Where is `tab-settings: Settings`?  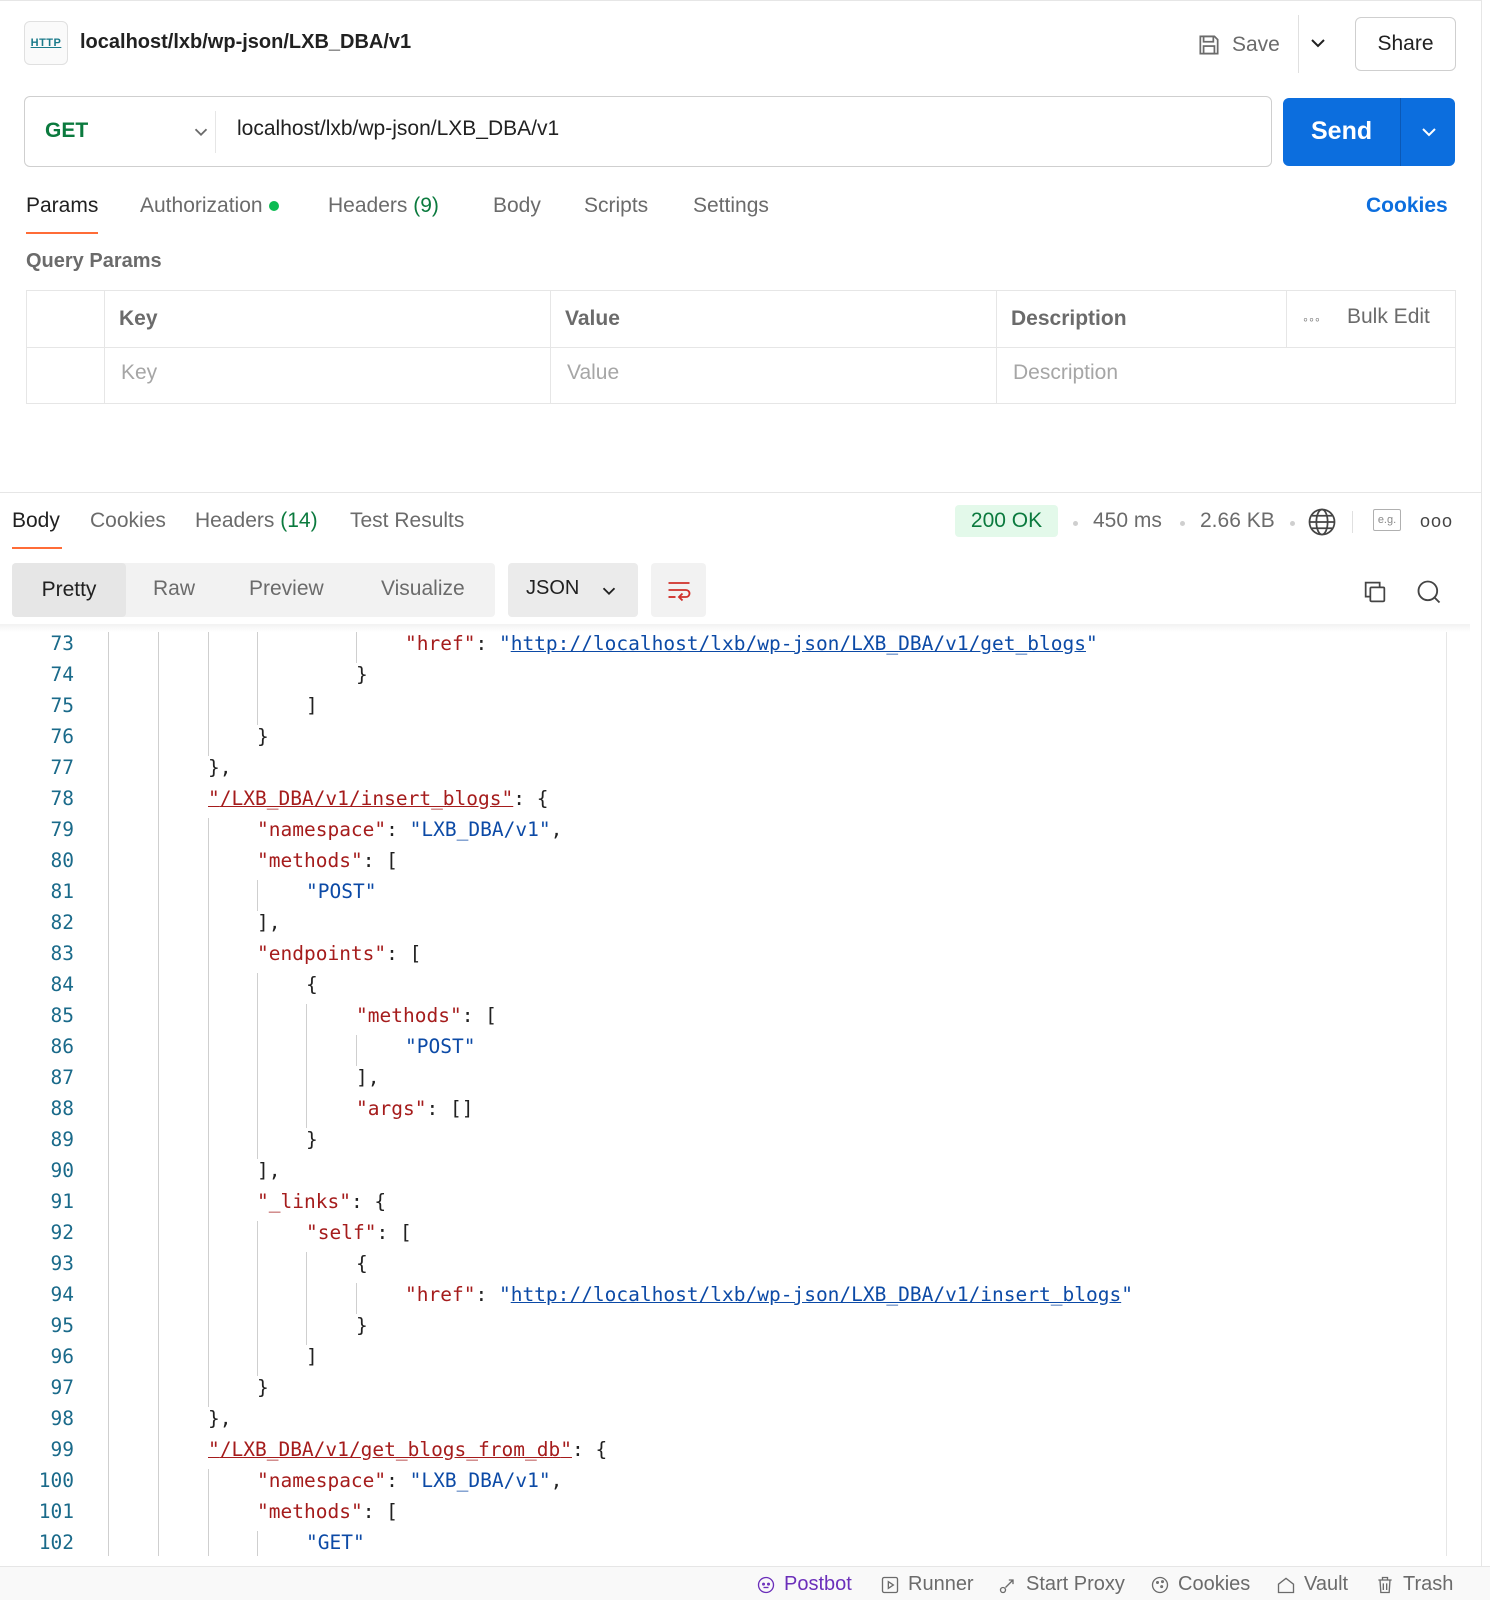
tab-settings: Settings is located at coordinates (731, 206).